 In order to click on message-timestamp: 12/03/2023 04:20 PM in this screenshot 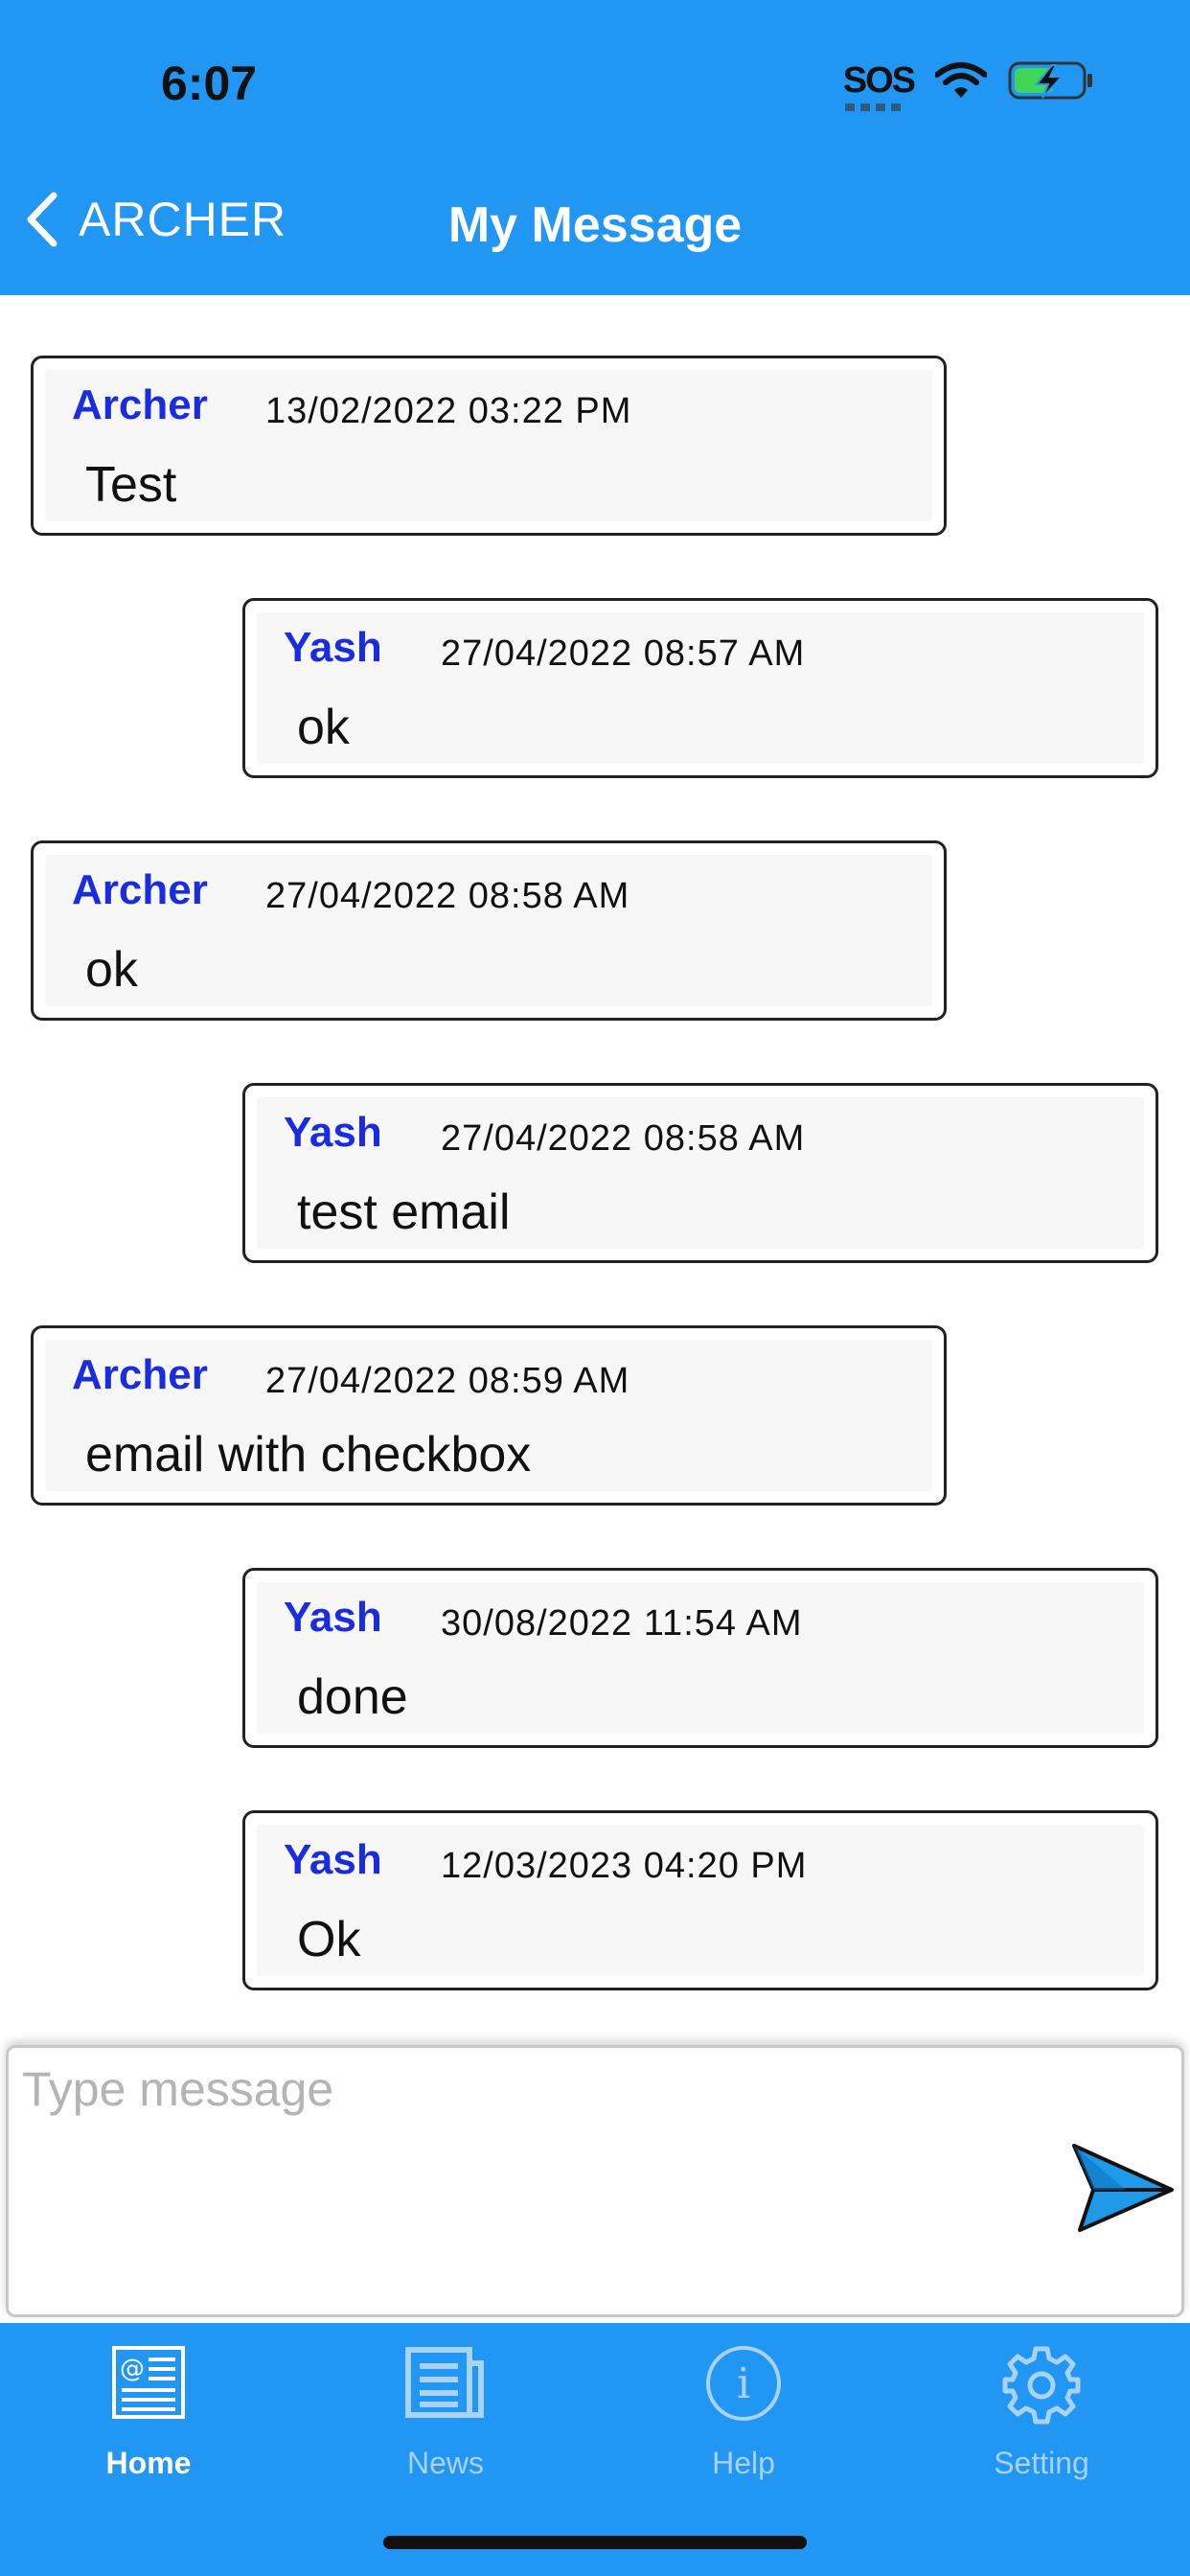, I will do `click(624, 1866)`.